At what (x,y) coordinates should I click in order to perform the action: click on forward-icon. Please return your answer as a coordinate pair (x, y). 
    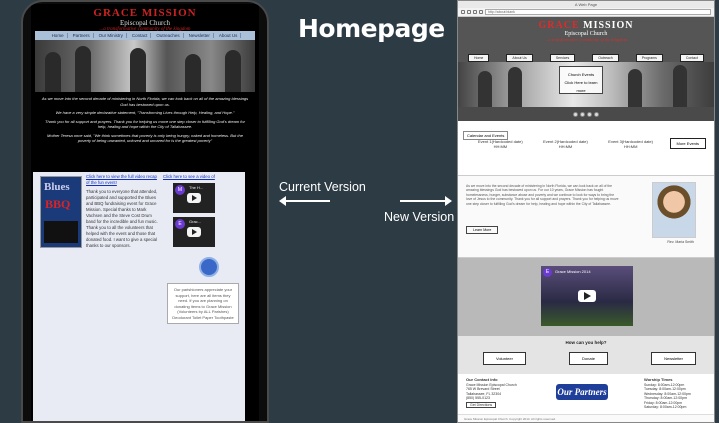
    Looking at the image, I should click on (469, 12).